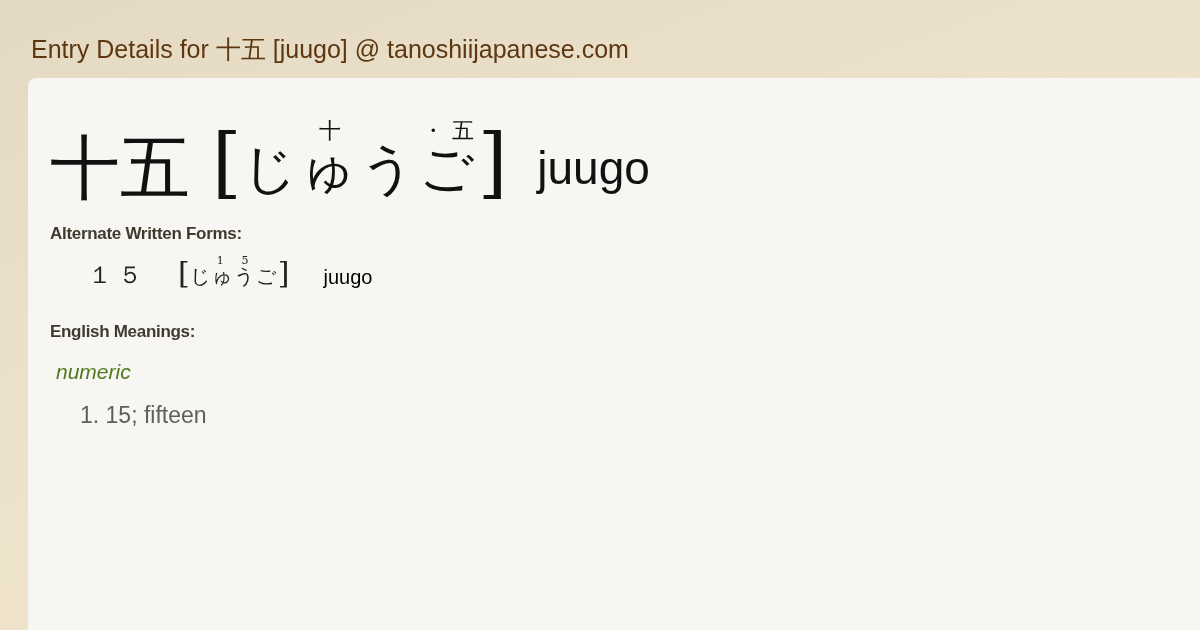 The image size is (1200, 630). Describe the element at coordinates (93, 372) in the screenshot. I see `part-of-speech: numeric` at that location.